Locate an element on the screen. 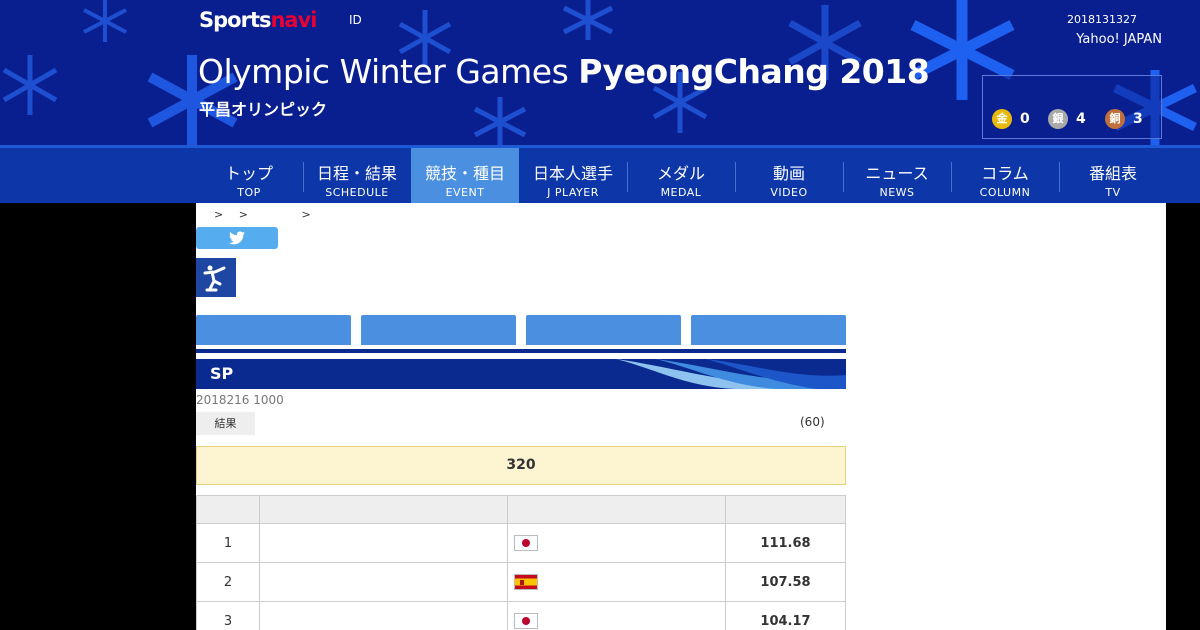 The width and height of the screenshot is (1200, 630). gold-medal-icon: 金 is located at coordinates (1002, 119).